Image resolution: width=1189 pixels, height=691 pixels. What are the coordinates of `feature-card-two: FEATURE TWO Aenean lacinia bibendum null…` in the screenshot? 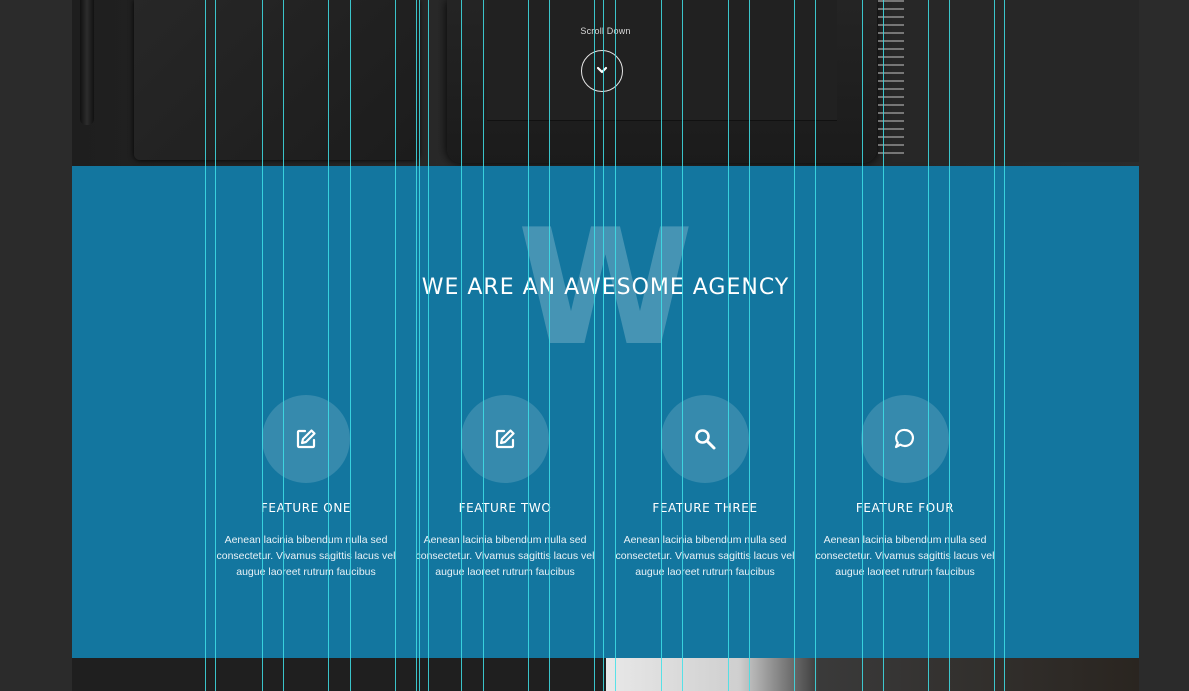 It's located at (505, 487).